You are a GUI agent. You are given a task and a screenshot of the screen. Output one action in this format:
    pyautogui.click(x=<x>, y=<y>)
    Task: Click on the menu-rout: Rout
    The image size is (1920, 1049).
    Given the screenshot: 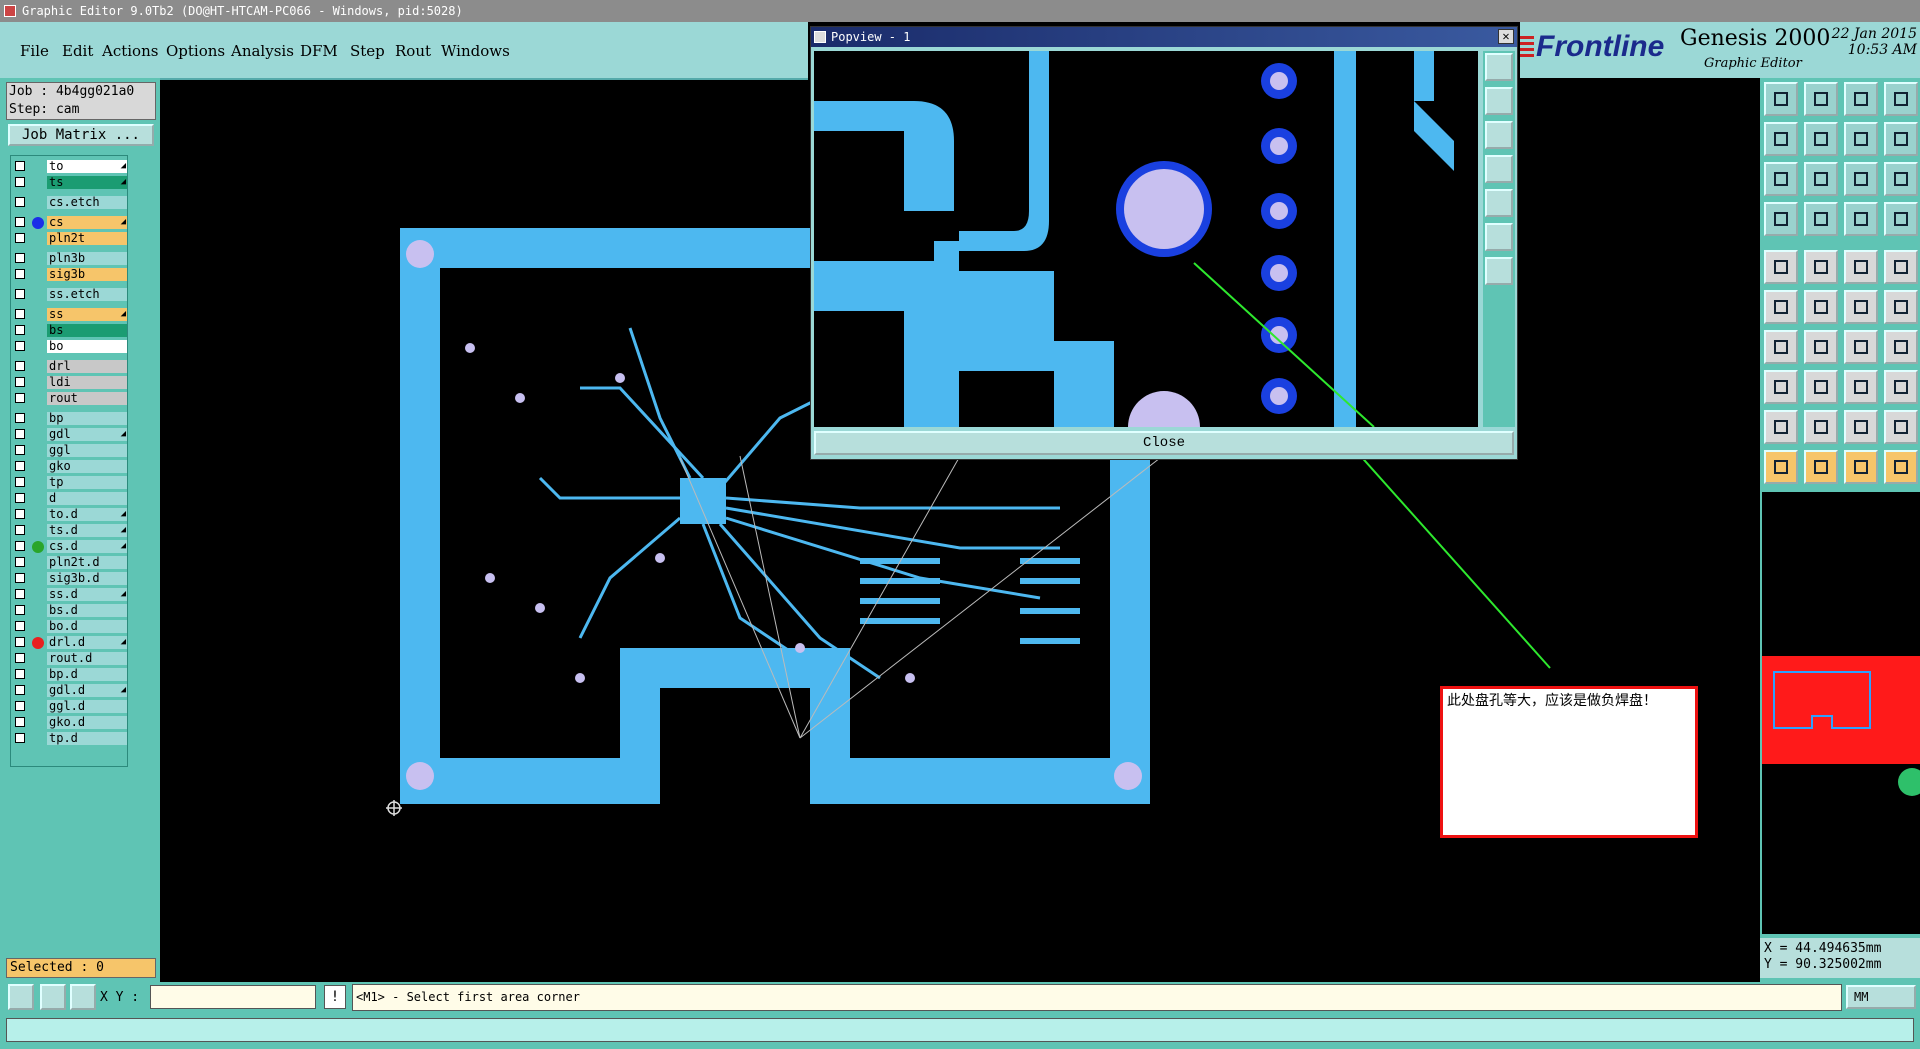 What is the action you would take?
    pyautogui.click(x=413, y=51)
    